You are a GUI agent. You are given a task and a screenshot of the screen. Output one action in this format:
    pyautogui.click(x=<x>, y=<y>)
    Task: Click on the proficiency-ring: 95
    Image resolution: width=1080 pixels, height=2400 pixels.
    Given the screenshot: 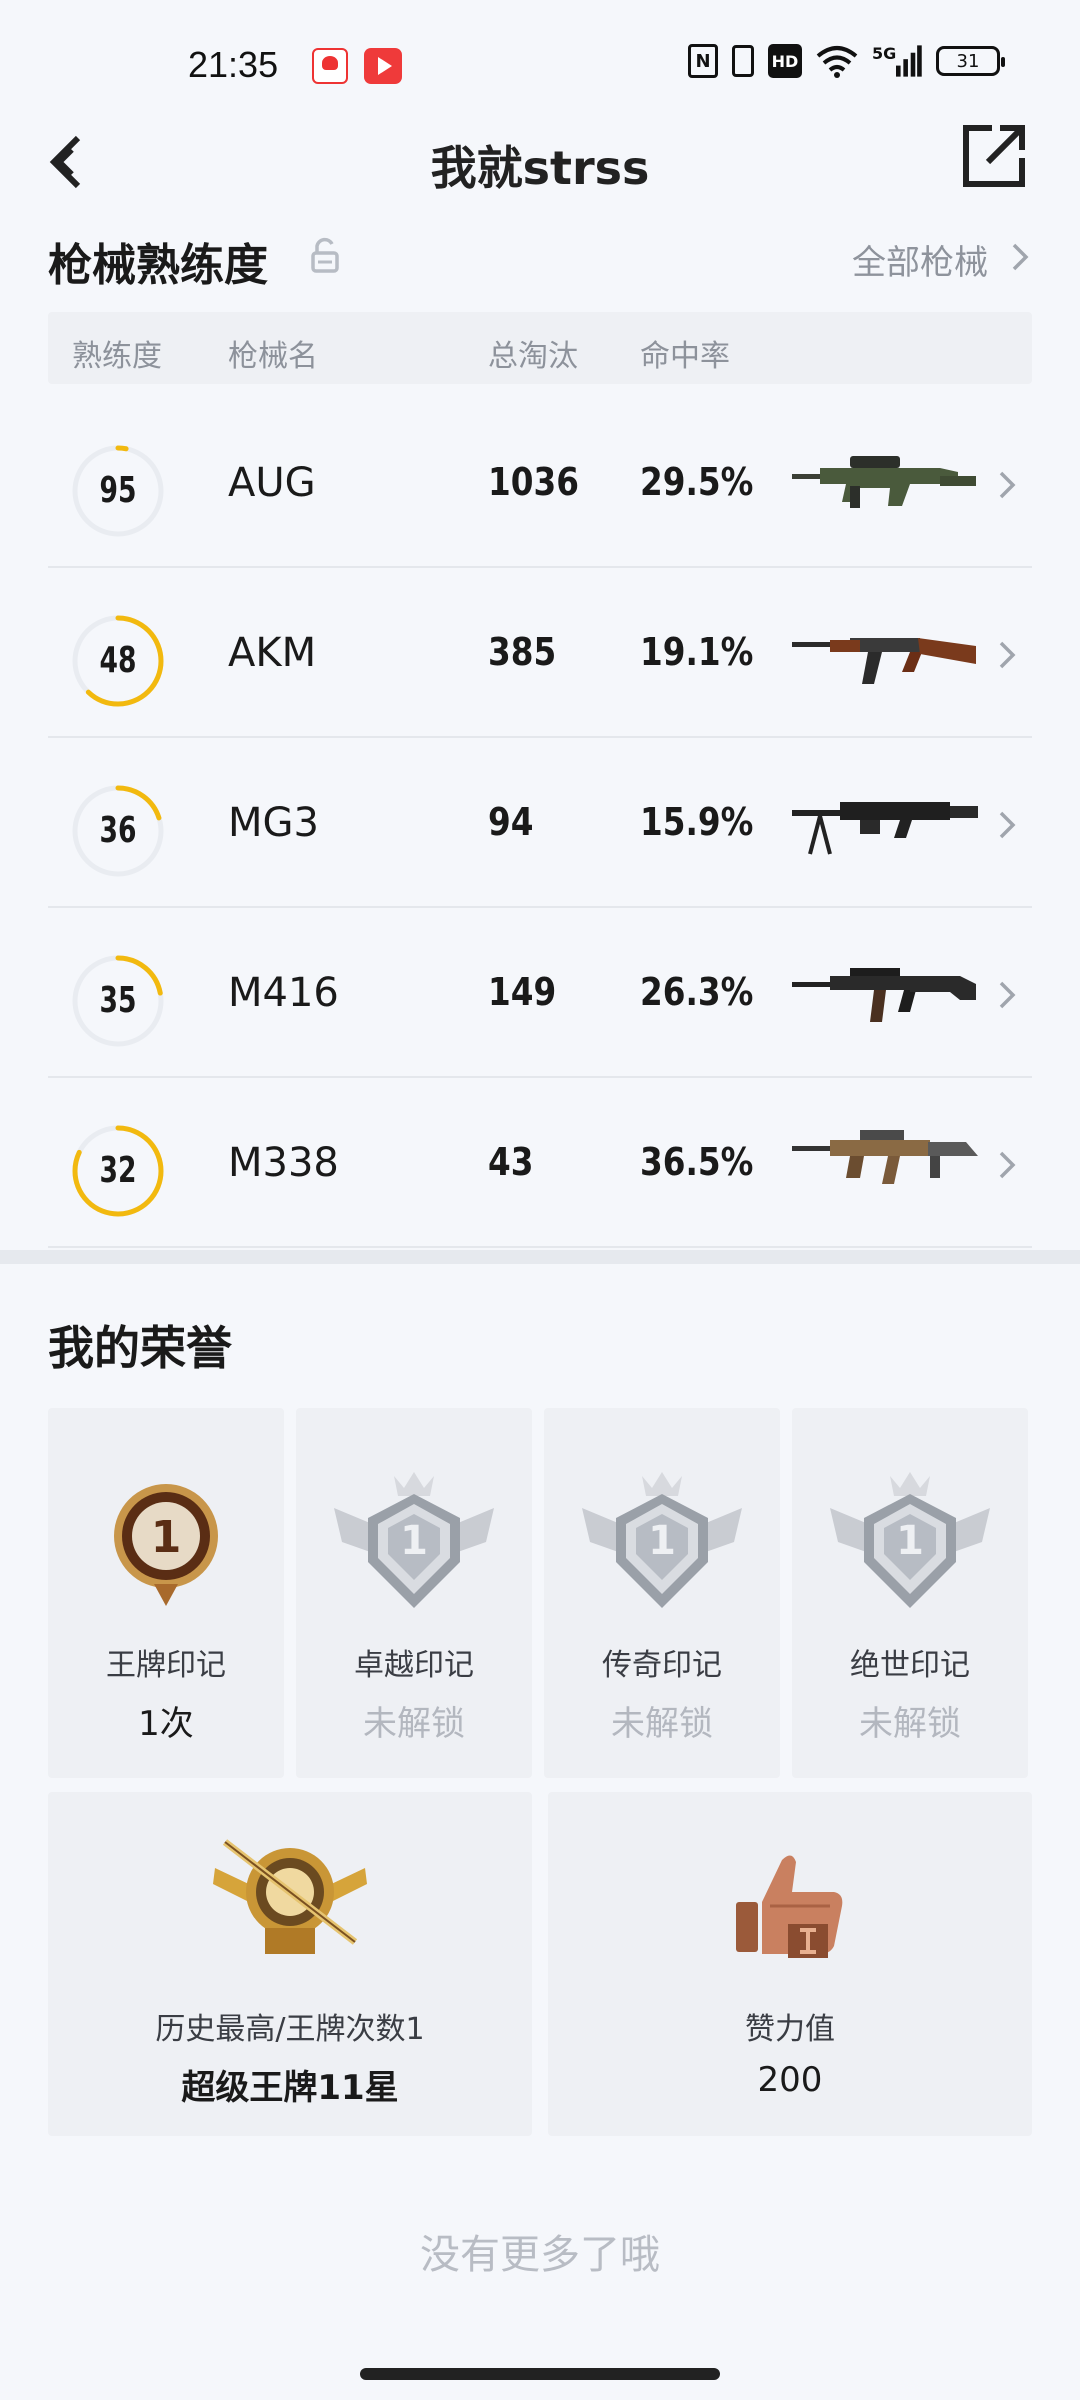 What is the action you would take?
    pyautogui.click(x=118, y=491)
    